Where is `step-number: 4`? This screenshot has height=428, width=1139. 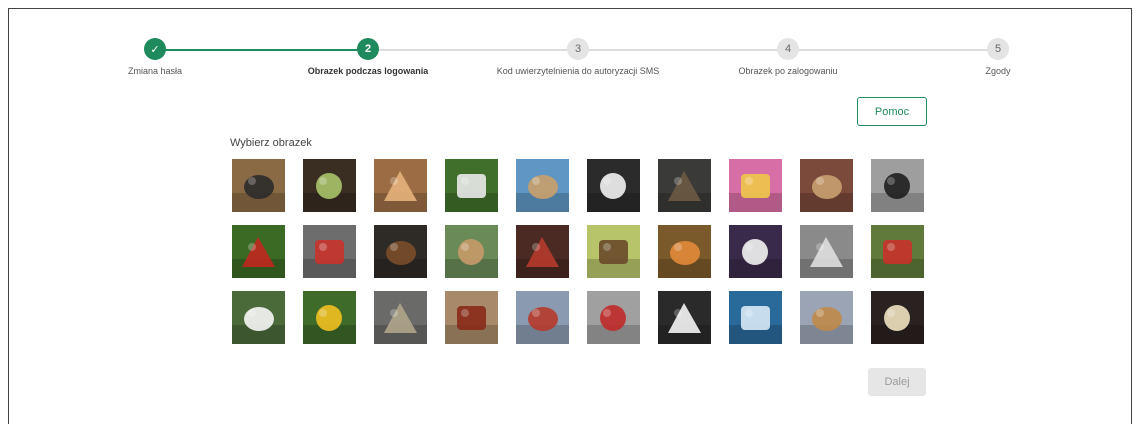
step-number: 4 is located at coordinates (788, 49).